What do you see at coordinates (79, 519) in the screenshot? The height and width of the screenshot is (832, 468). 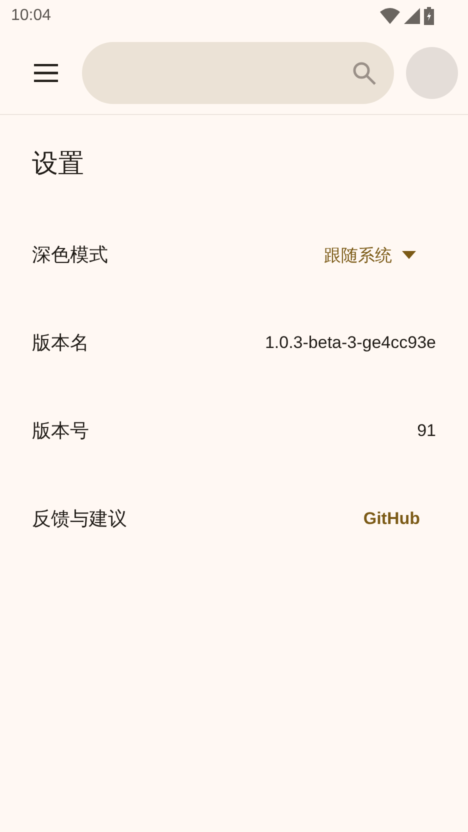 I see `setting-label: 反馈与建议` at bounding box center [79, 519].